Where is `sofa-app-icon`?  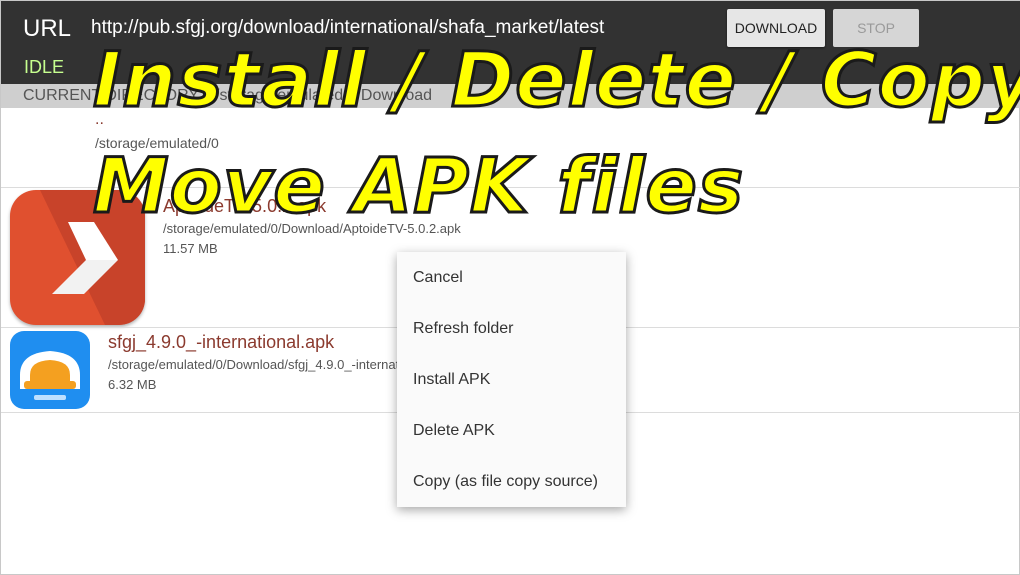 sofa-app-icon is located at coordinates (50, 370).